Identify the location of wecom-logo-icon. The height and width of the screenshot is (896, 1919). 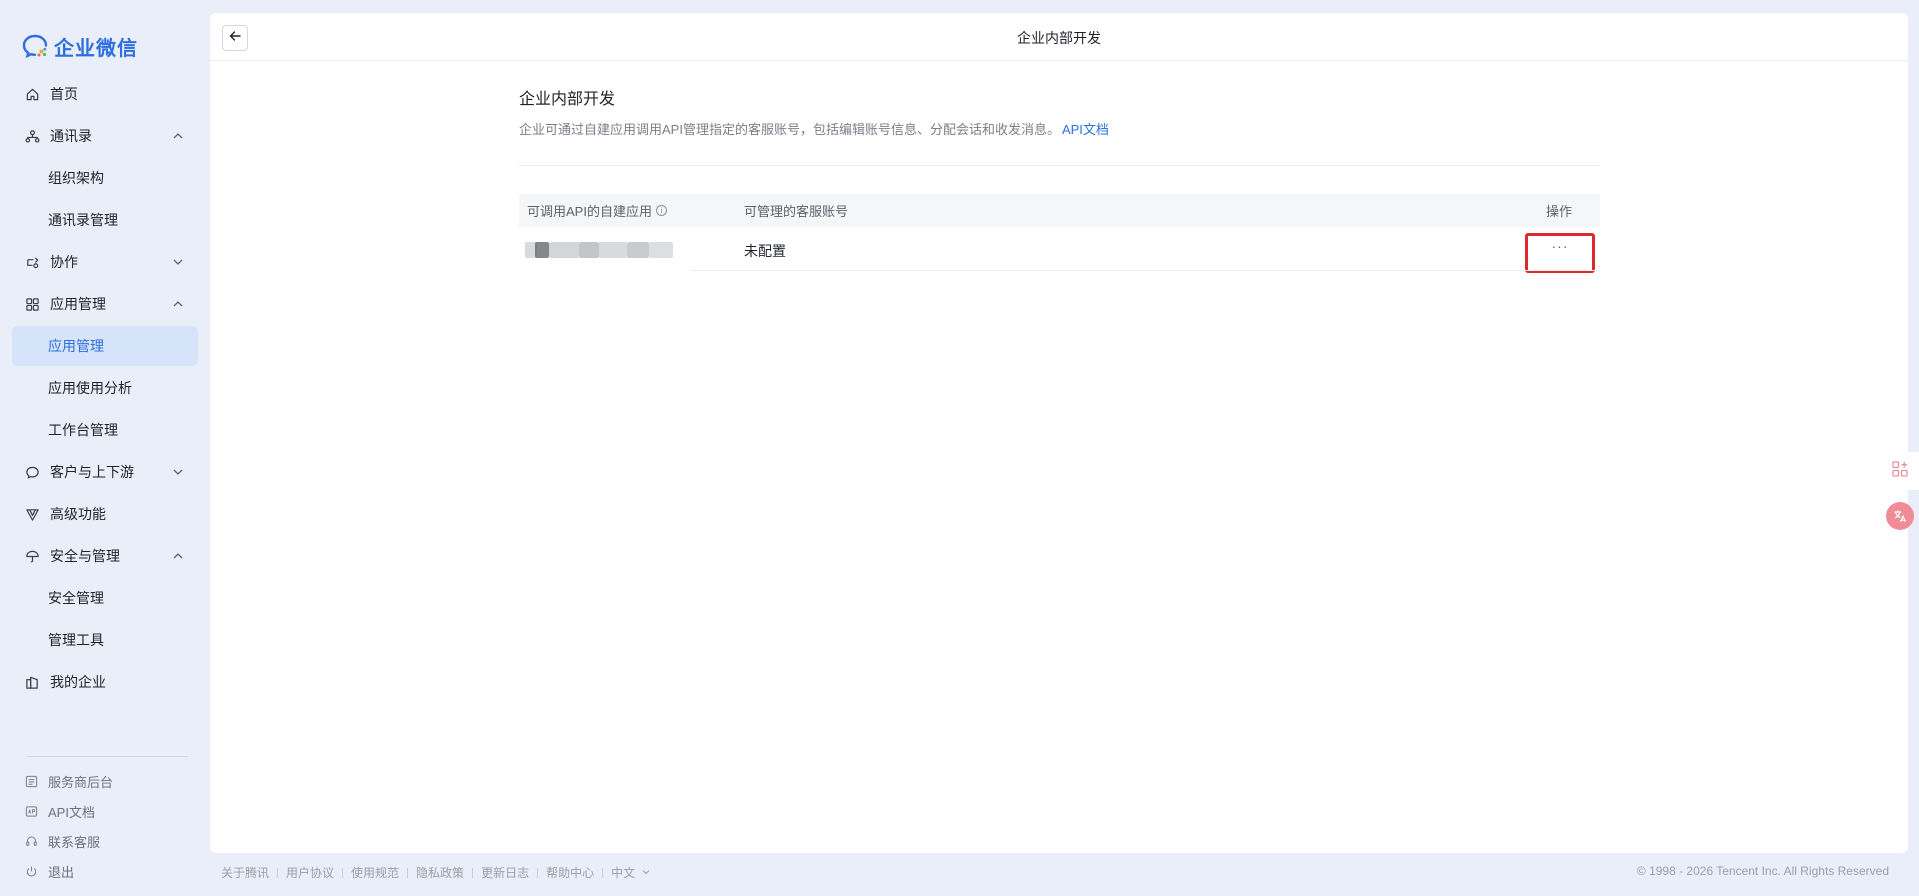
(35, 46).